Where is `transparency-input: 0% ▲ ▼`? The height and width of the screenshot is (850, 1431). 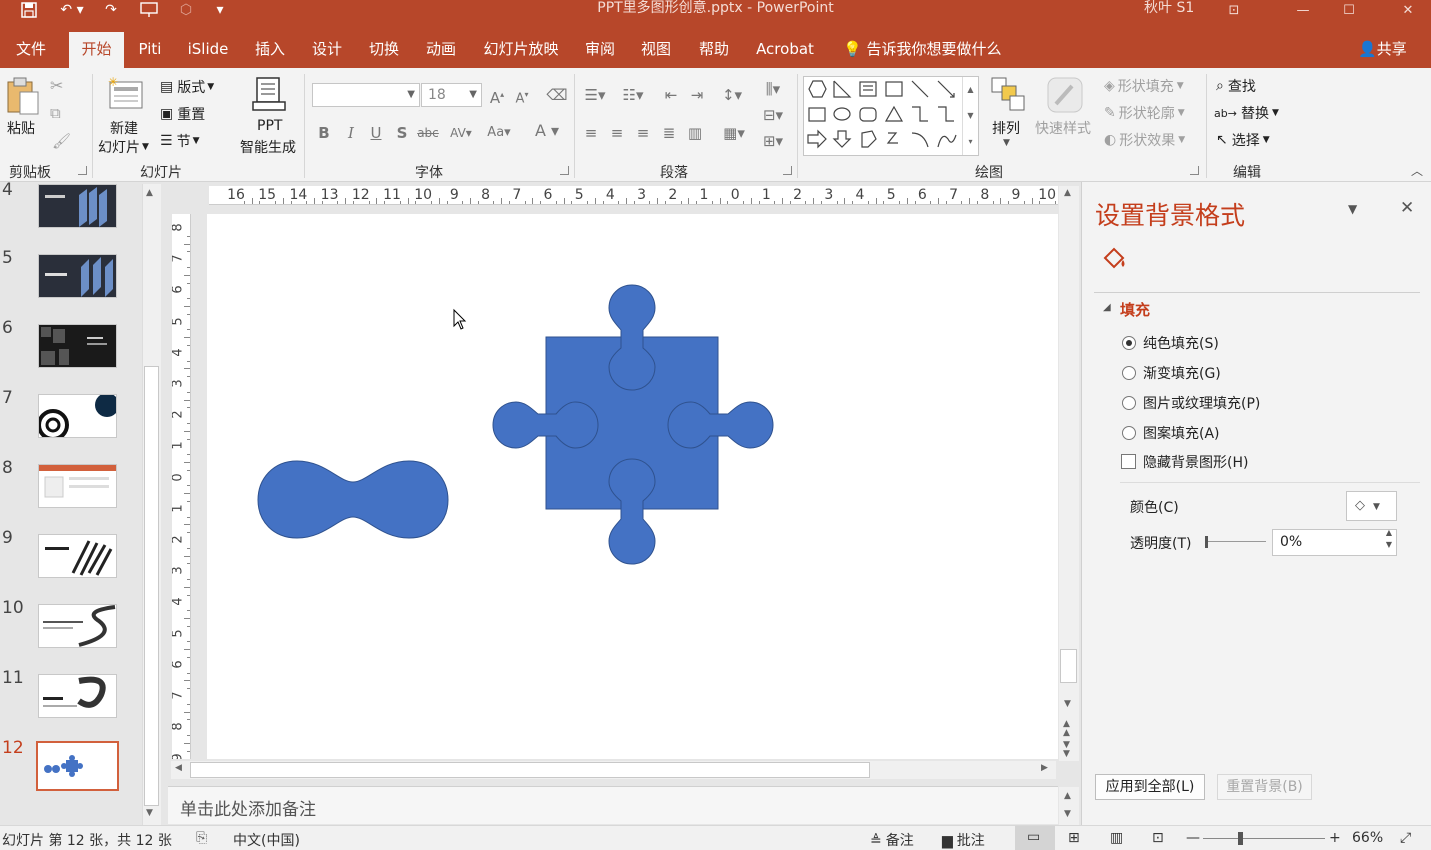 transparency-input: 0% ▲ ▼ is located at coordinates (1334, 541).